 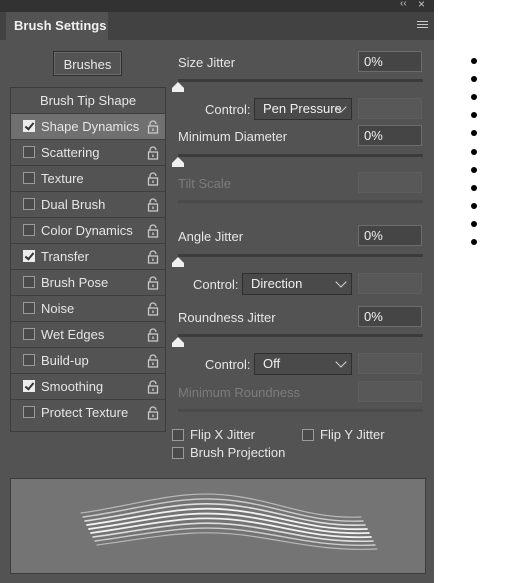 I want to click on minimum-diameter-slider-track, so click(x=300, y=155).